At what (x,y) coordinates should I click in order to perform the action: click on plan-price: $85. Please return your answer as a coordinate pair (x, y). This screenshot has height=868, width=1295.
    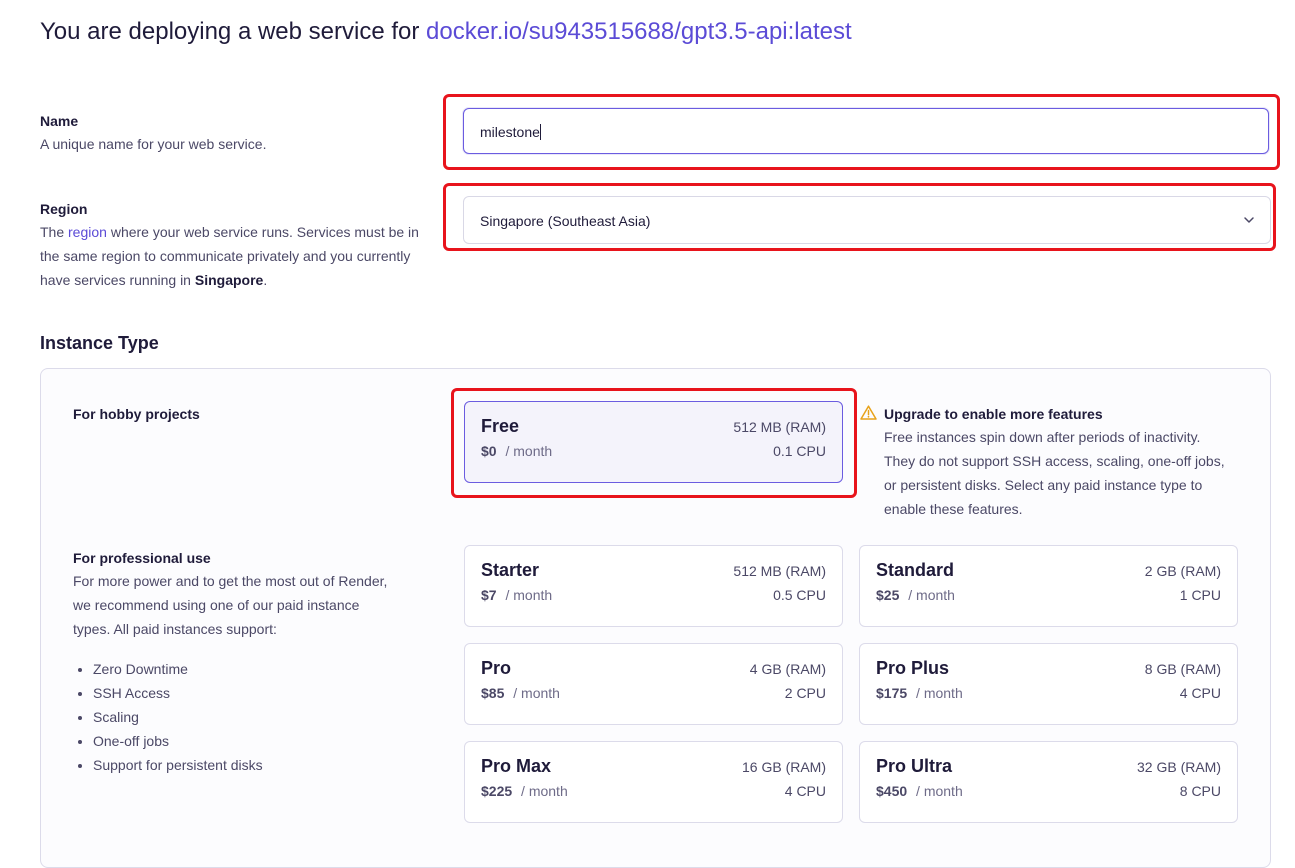
    Looking at the image, I should click on (493, 693).